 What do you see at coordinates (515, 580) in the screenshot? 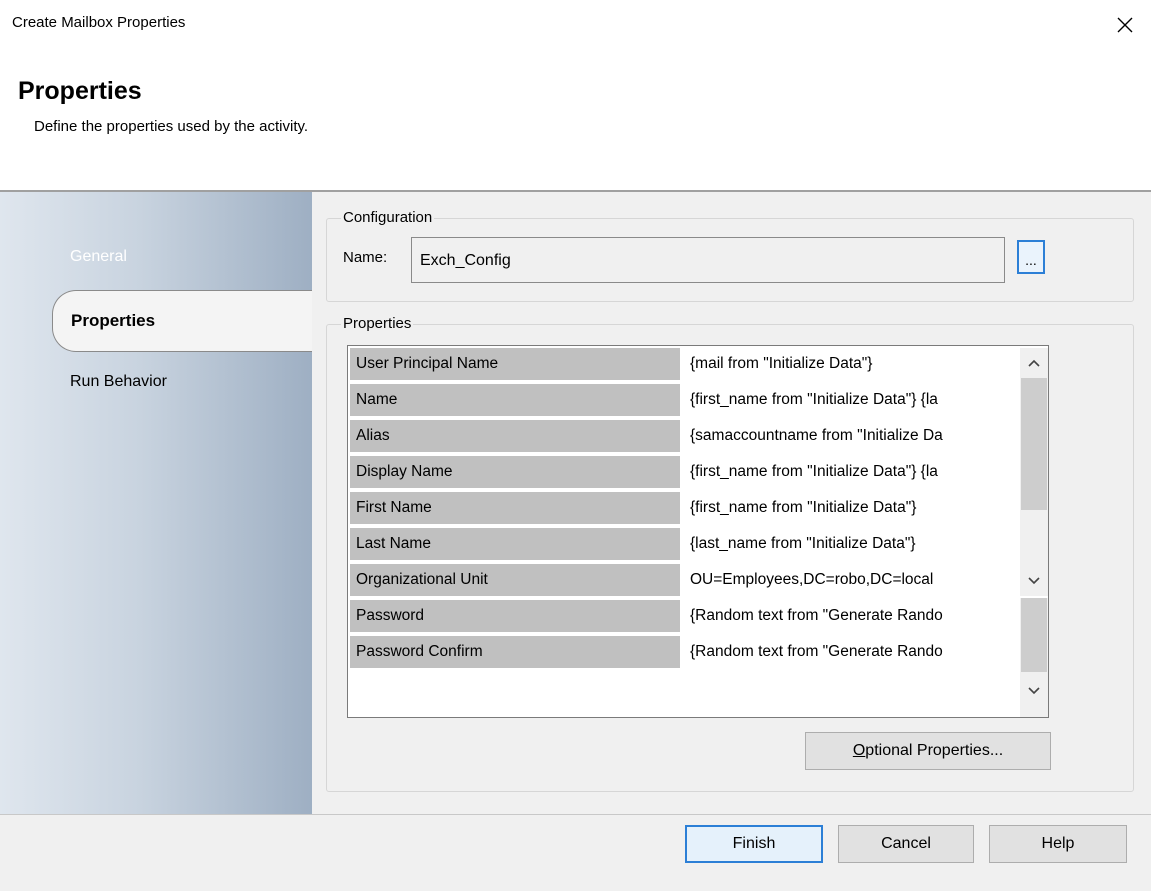
I see `property-name: Organizational Unit` at bounding box center [515, 580].